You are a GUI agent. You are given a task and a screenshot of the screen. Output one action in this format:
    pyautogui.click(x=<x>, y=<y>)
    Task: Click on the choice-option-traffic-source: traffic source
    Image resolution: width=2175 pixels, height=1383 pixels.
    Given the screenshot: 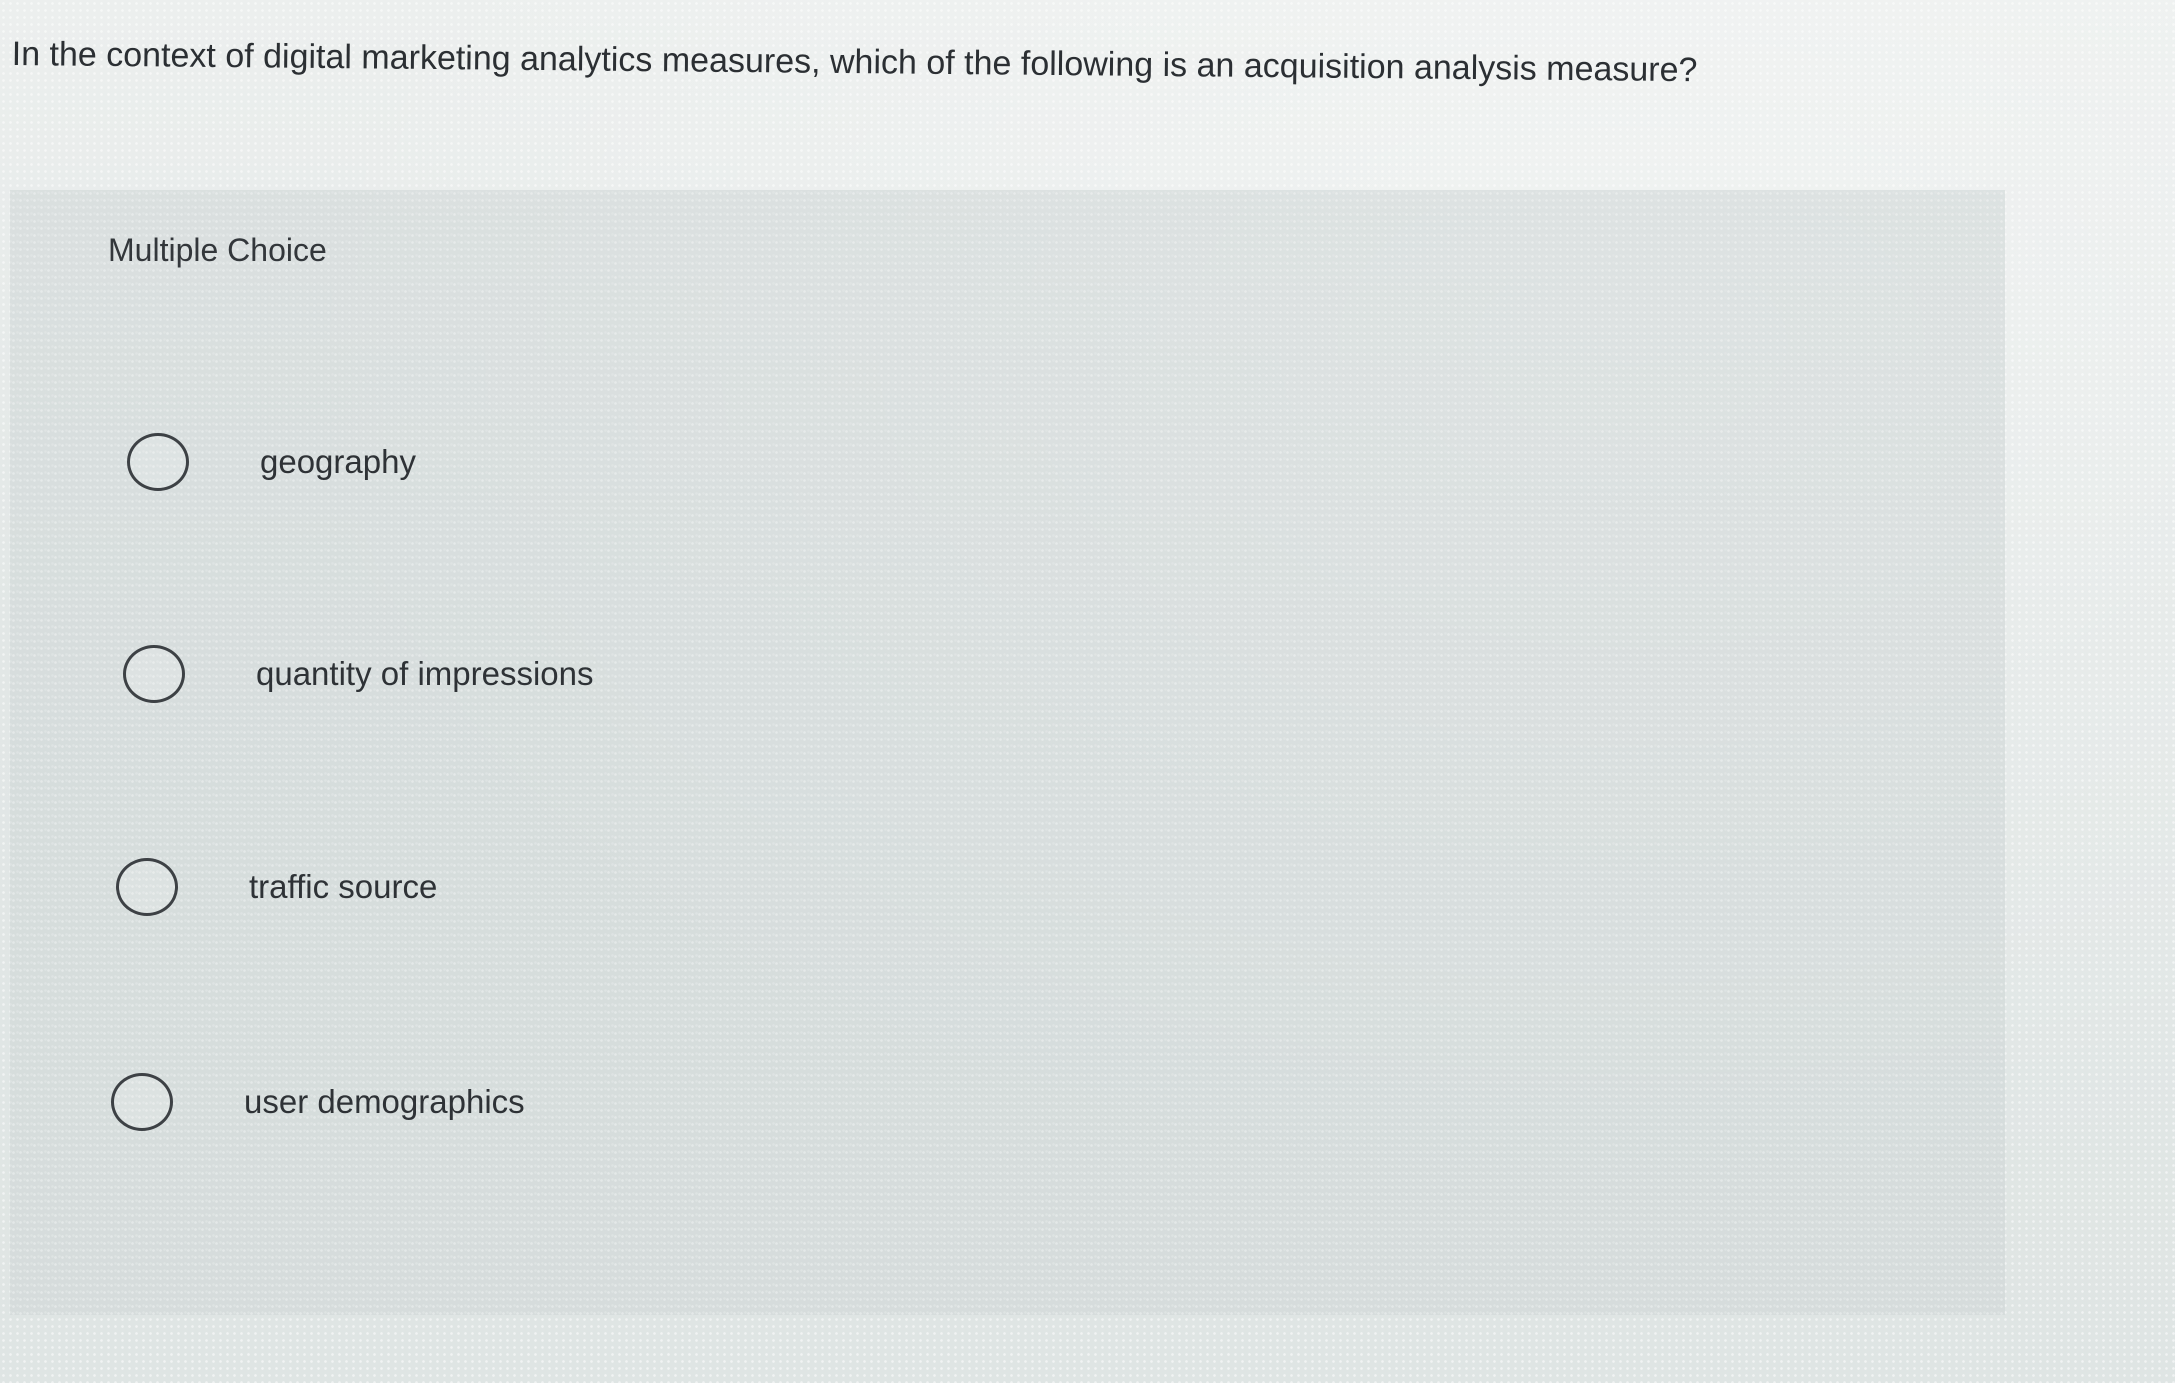 What is the action you would take?
    pyautogui.click(x=276, y=887)
    